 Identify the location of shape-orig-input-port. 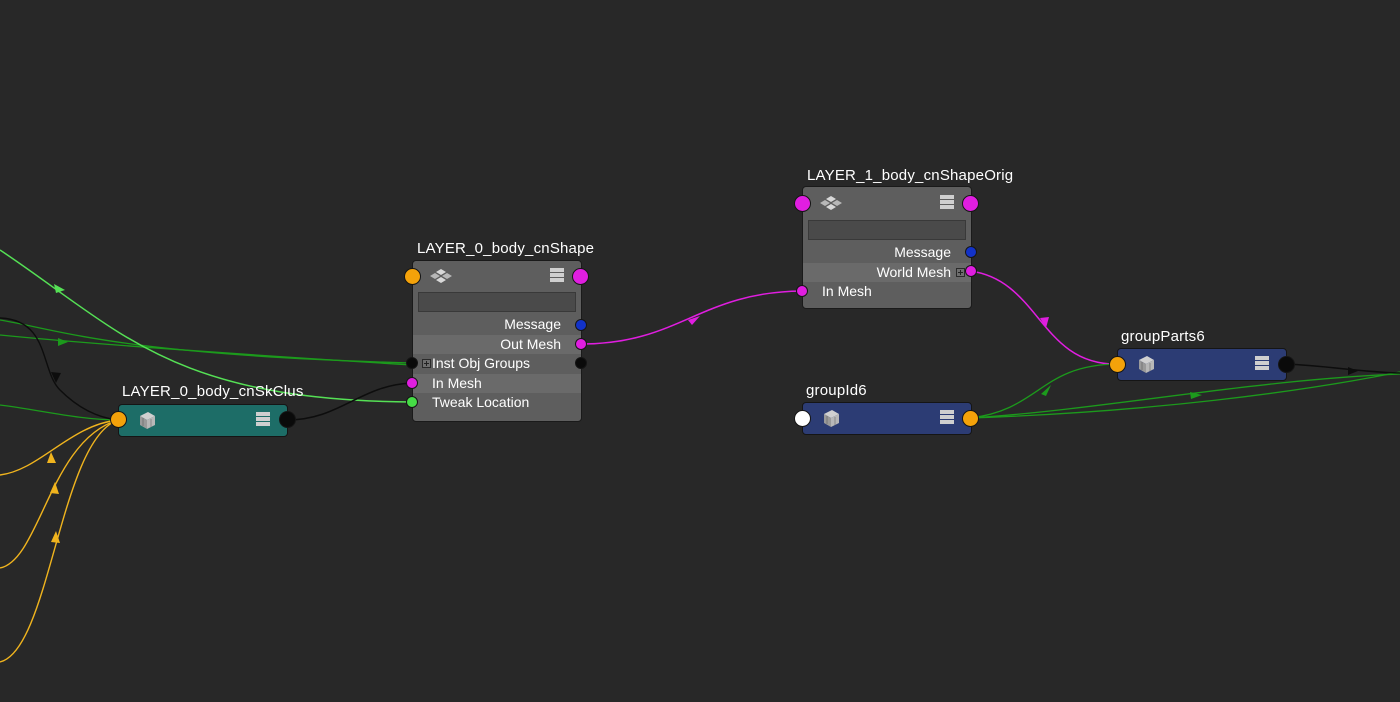
(802, 203).